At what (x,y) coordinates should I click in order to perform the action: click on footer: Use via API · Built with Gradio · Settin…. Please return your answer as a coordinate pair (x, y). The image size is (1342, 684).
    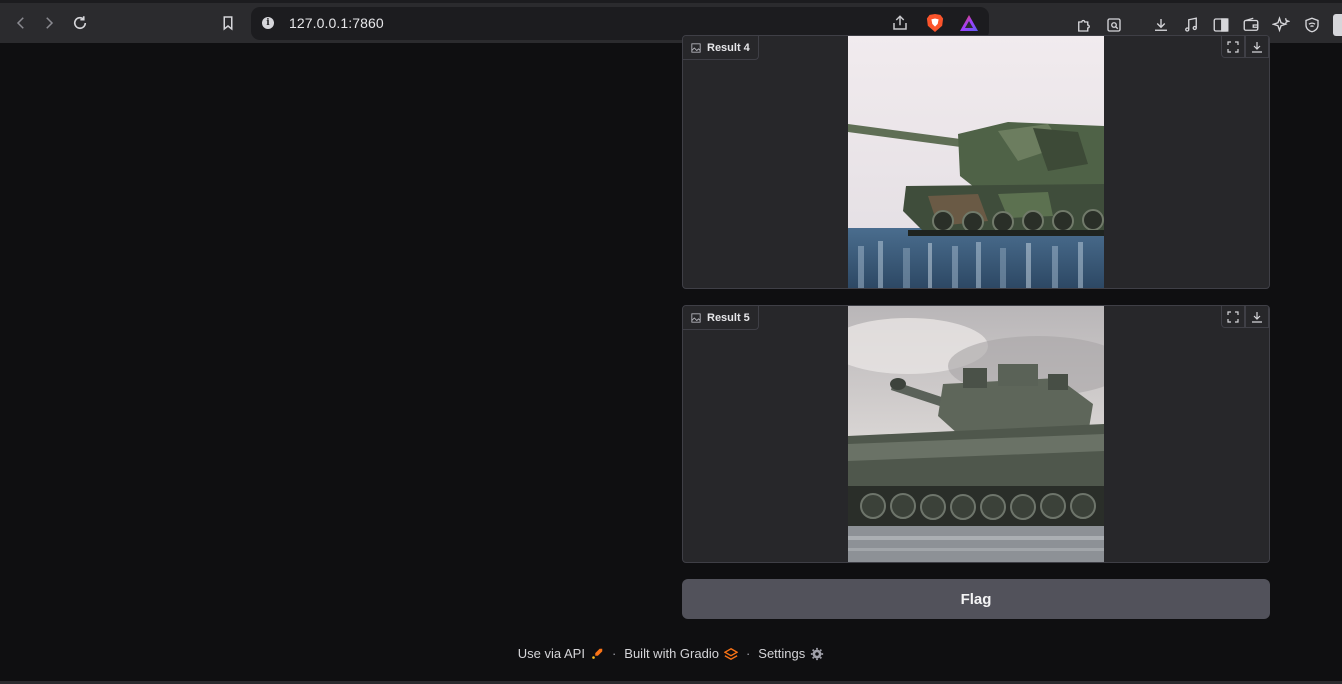
    Looking at the image, I should click on (671, 653).